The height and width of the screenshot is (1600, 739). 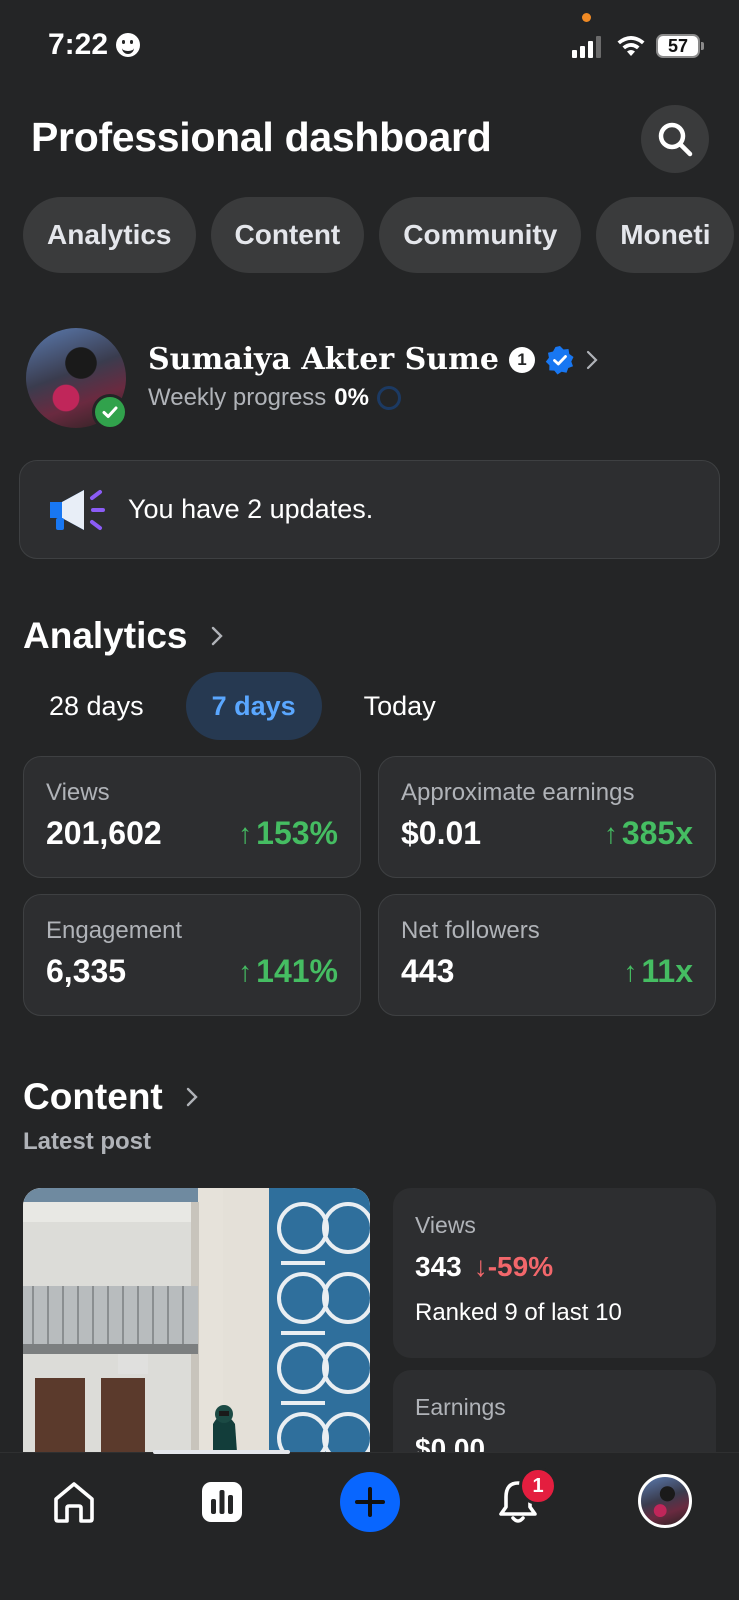 I want to click on period-28-days: 28 days, so click(x=96, y=706).